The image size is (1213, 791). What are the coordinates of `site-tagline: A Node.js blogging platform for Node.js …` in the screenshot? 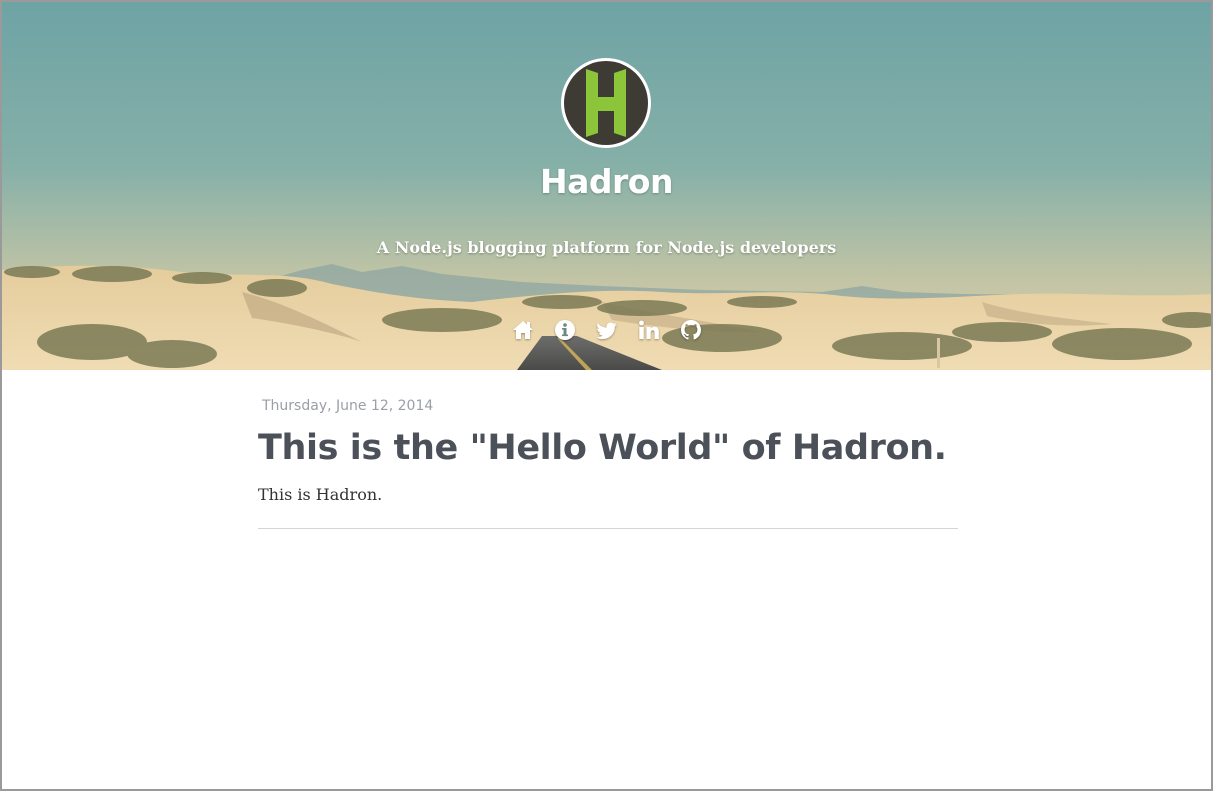 It's located at (606, 247).